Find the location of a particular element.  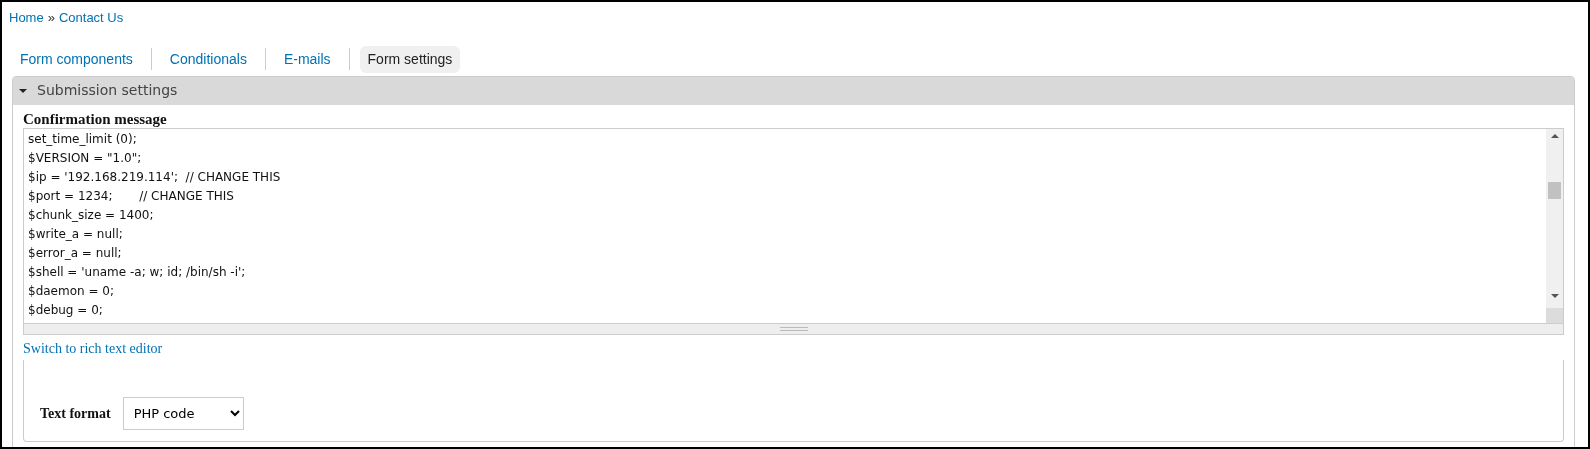

field-label: Confirmation message is located at coordinates (95, 118).